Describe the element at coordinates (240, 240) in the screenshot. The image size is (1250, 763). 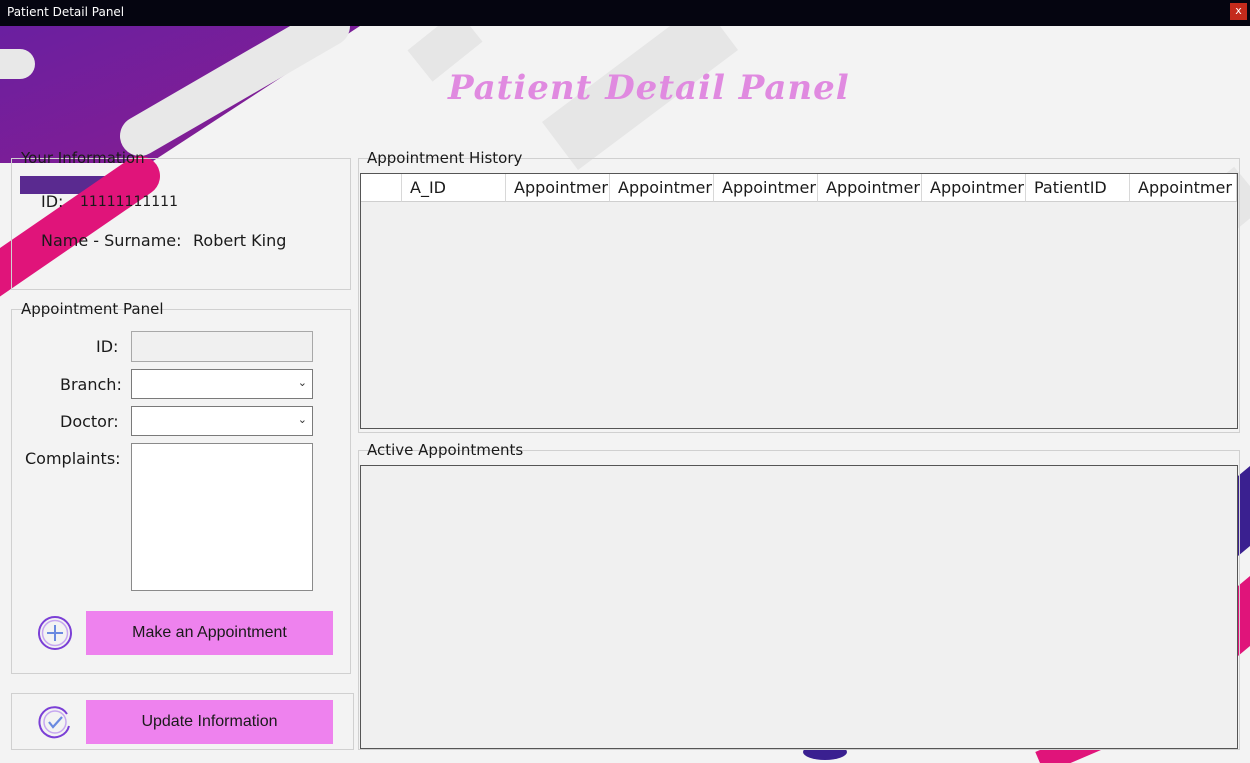
I see `patient-name-value: Robert King` at that location.